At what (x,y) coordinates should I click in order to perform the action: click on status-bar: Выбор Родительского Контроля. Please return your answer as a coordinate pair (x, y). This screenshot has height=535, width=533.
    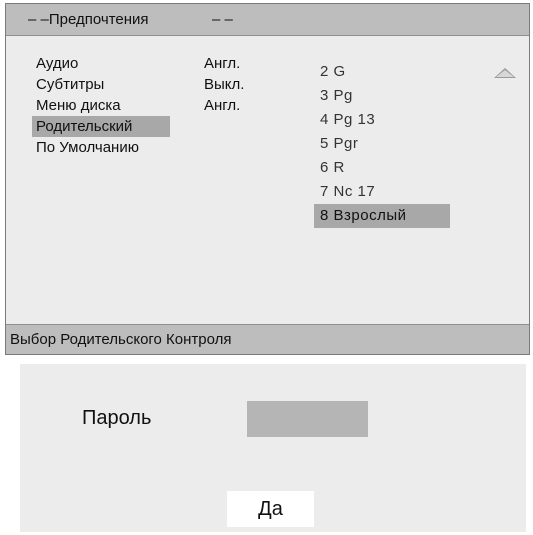
    Looking at the image, I should click on (267, 339).